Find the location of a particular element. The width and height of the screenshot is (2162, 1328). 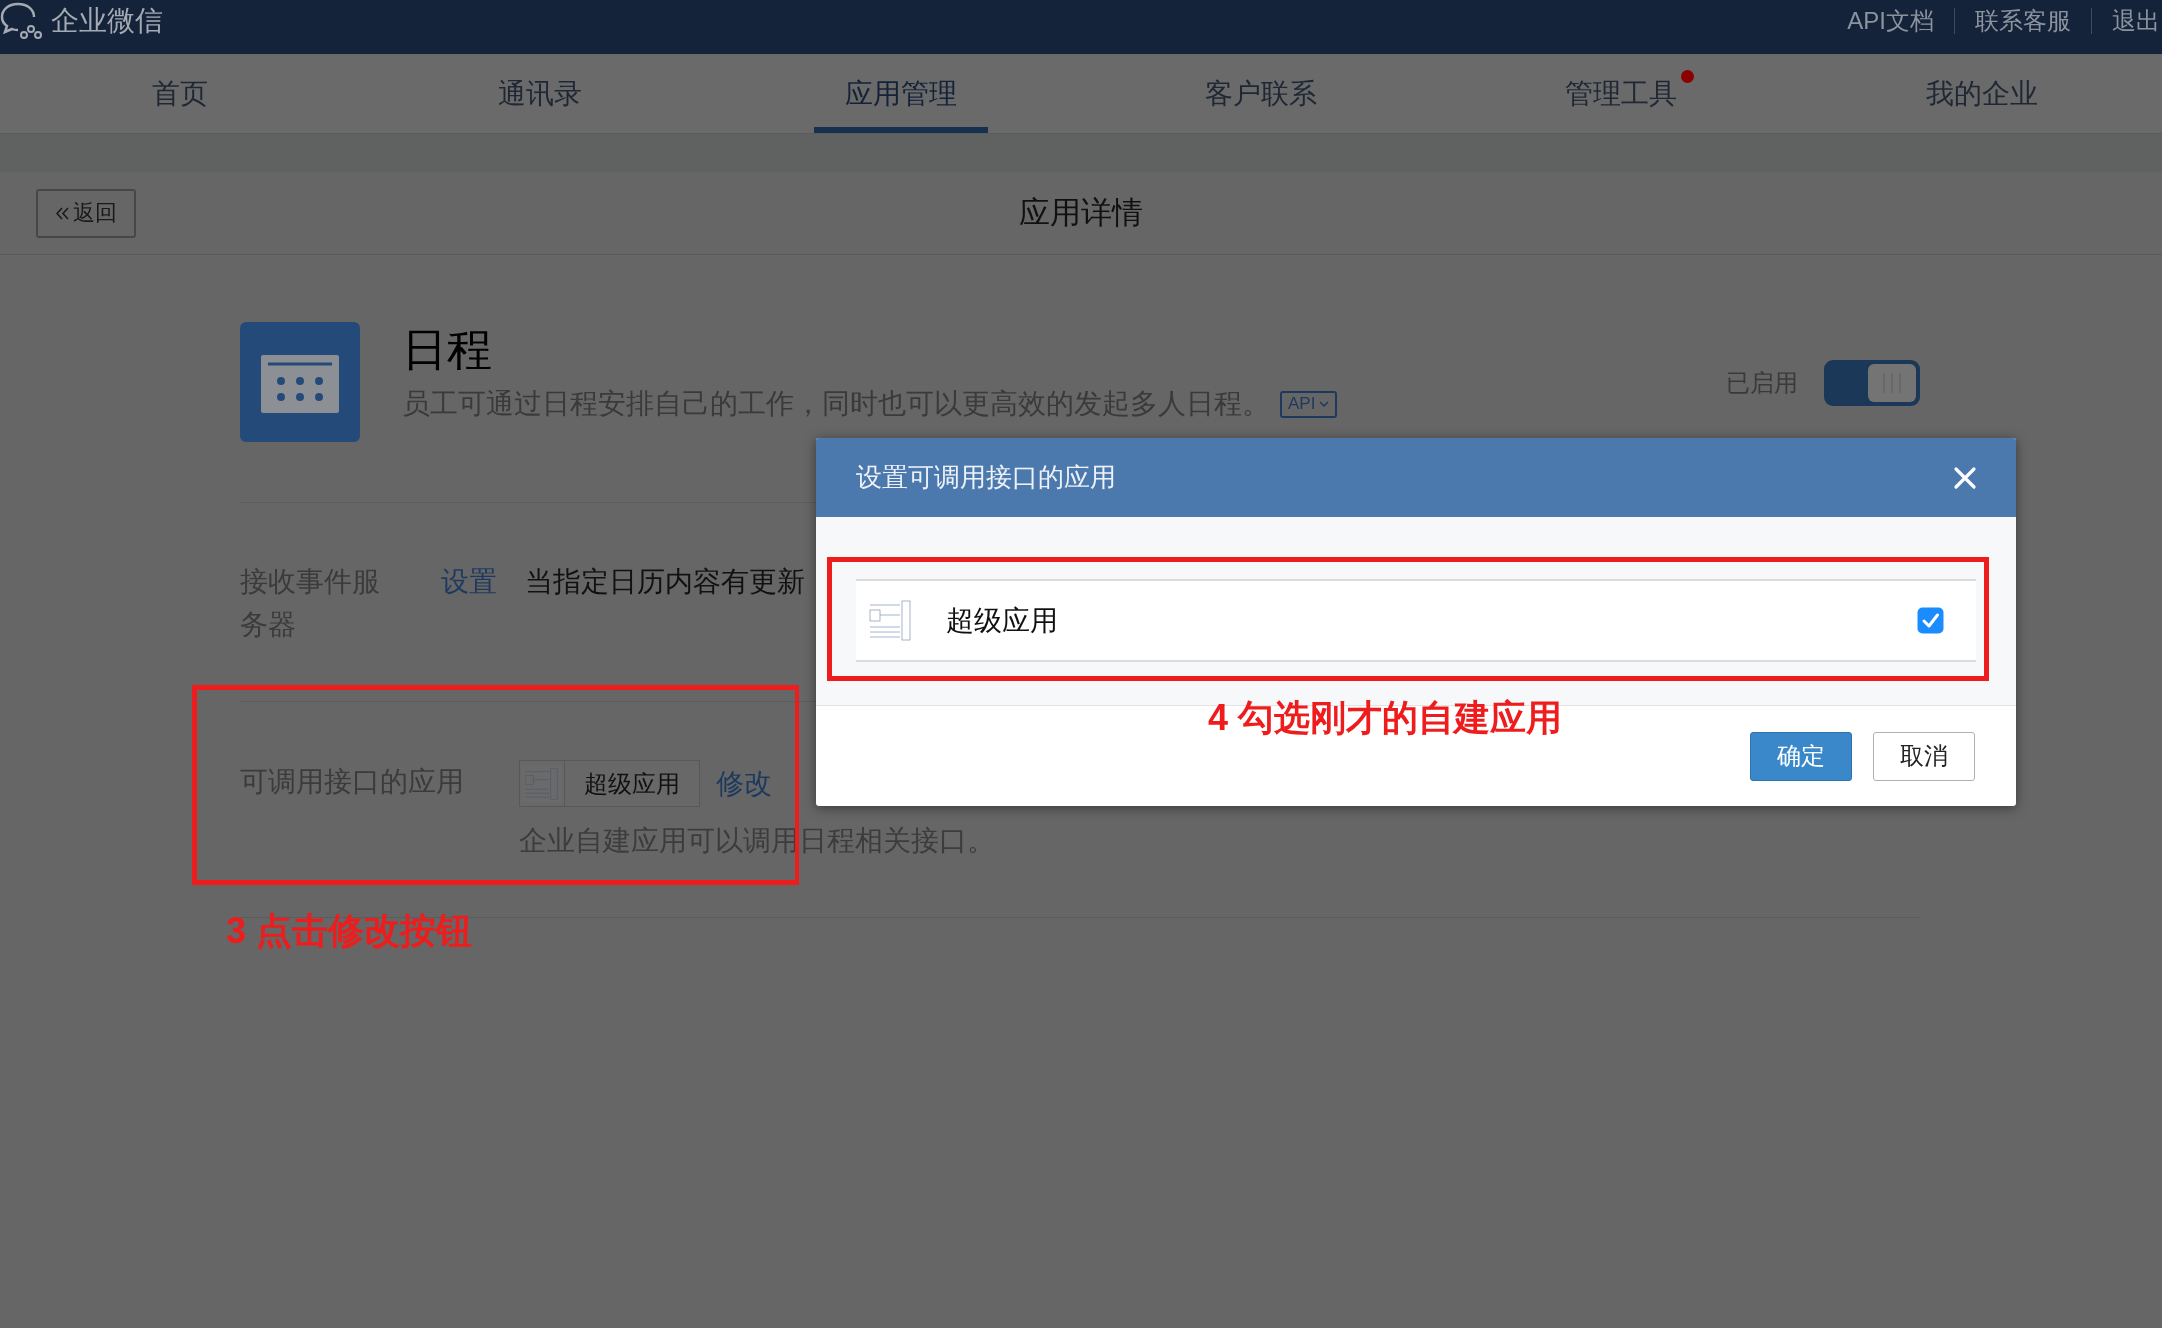

page-title: 应用详情 is located at coordinates (1081, 213).